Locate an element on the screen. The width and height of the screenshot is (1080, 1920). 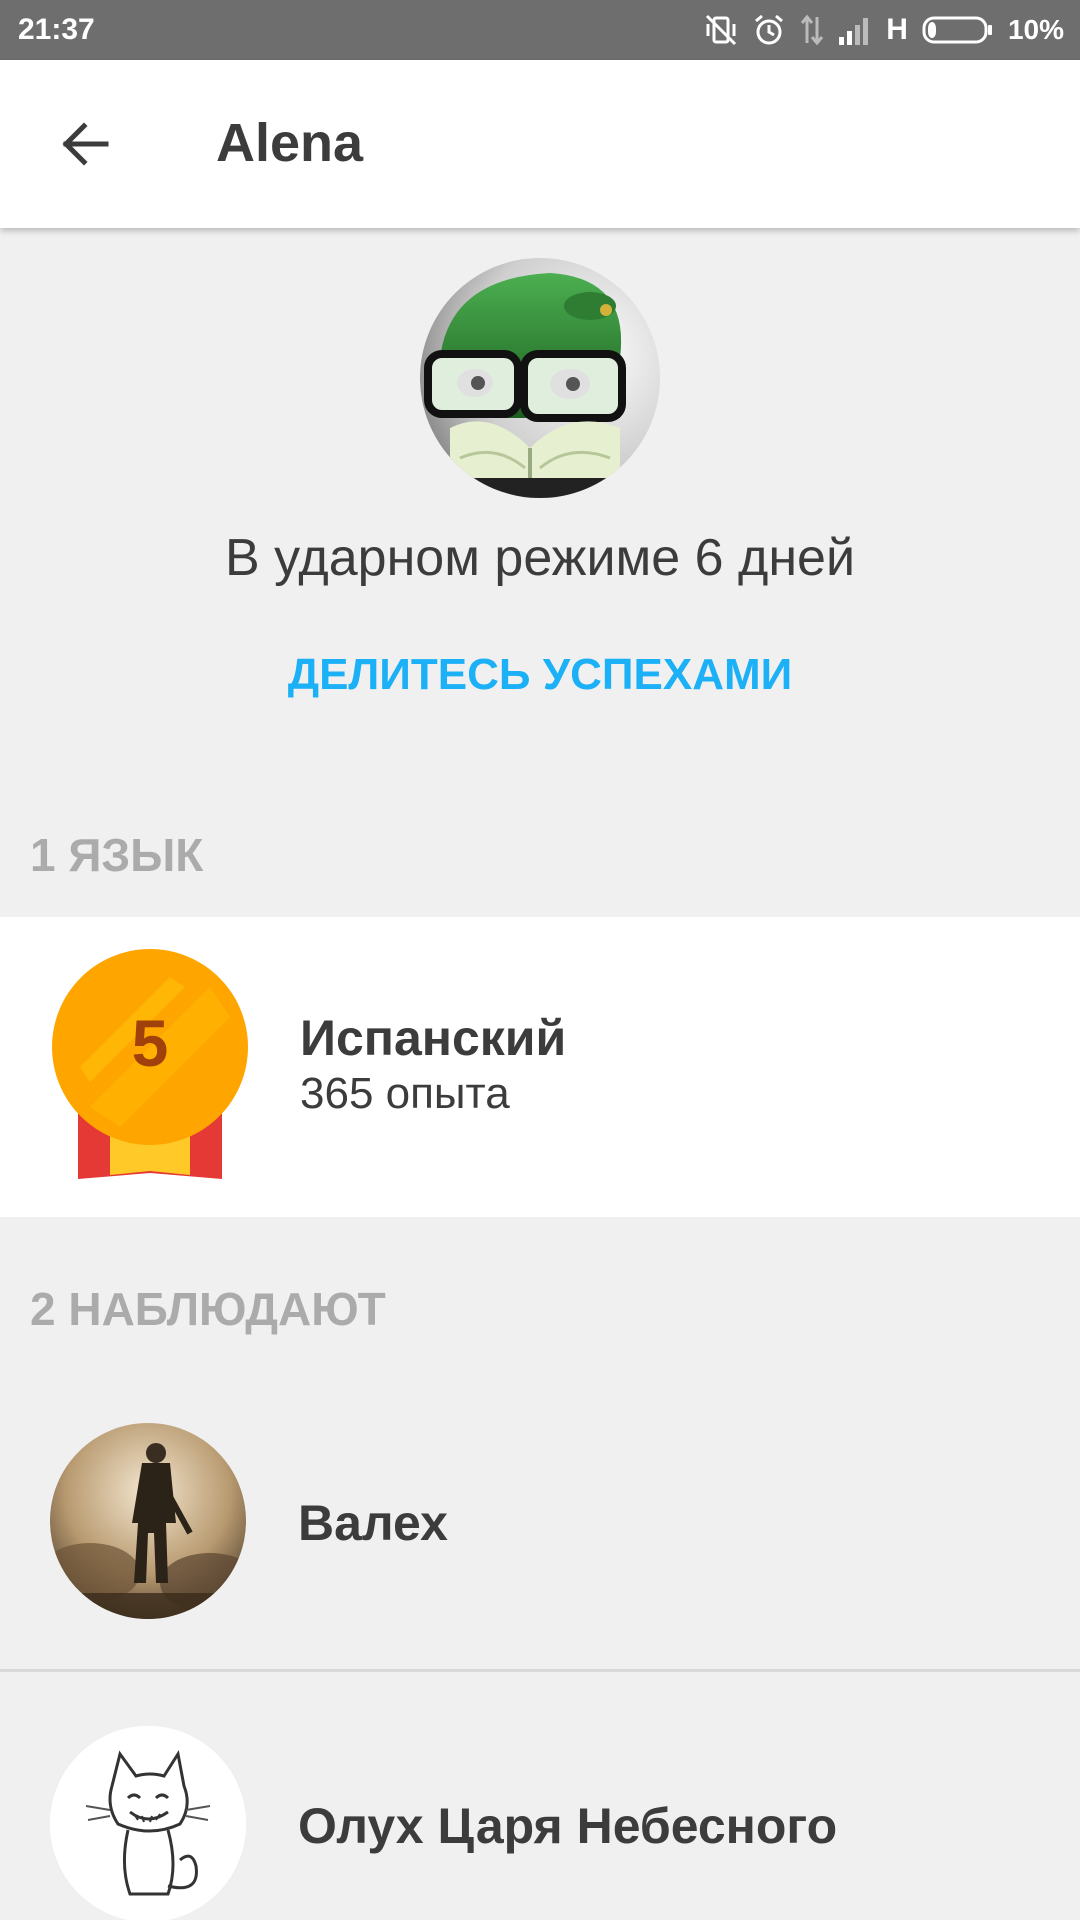
language-xp: 365 опыта is located at coordinates (405, 1093).